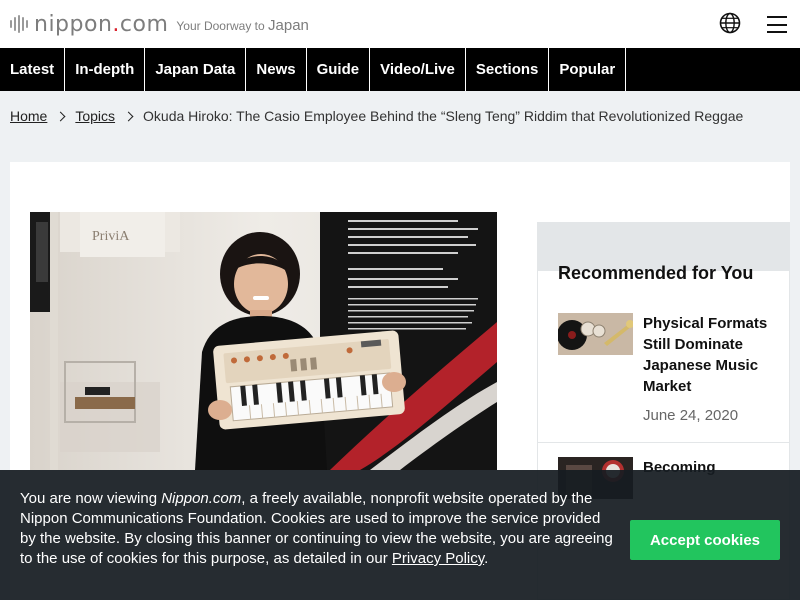 Image resolution: width=800 pixels, height=600 pixels. I want to click on globe-icon, so click(730, 23).